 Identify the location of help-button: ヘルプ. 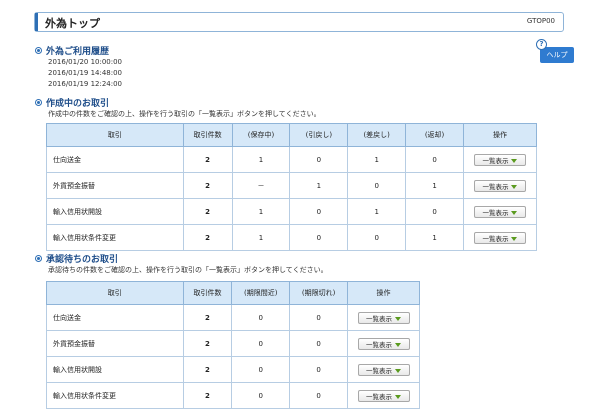
(557, 55).